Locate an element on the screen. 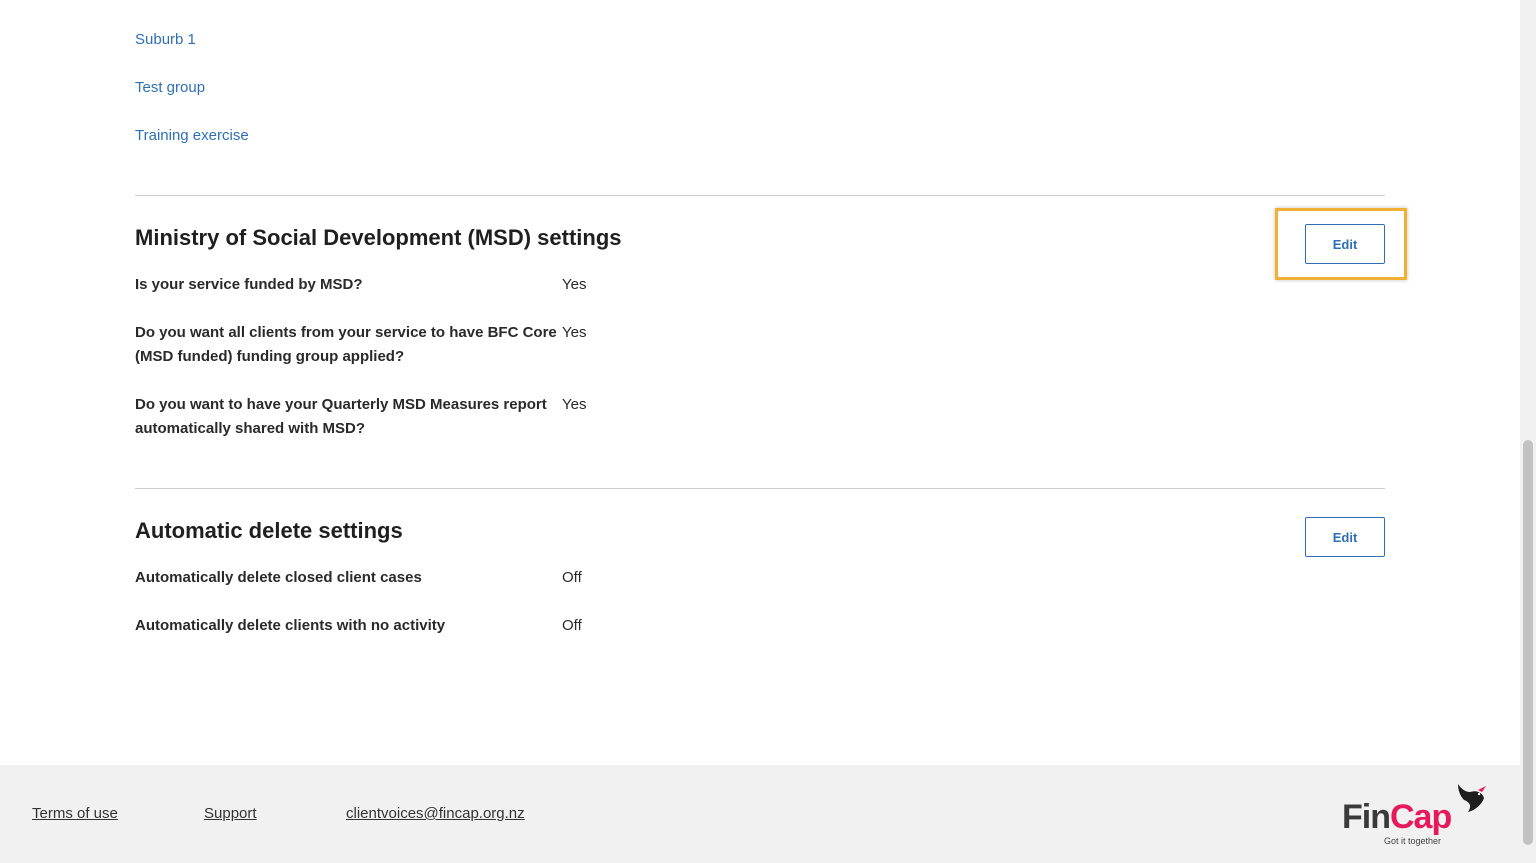 The width and height of the screenshot is (1536, 863). group-link-suburb-1: Suburb 1 is located at coordinates (192, 52).